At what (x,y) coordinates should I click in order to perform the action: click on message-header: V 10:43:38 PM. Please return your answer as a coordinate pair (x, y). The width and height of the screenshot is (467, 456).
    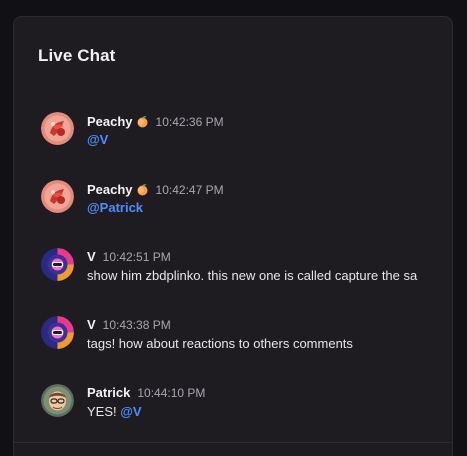
    Looking at the image, I should click on (129, 324).